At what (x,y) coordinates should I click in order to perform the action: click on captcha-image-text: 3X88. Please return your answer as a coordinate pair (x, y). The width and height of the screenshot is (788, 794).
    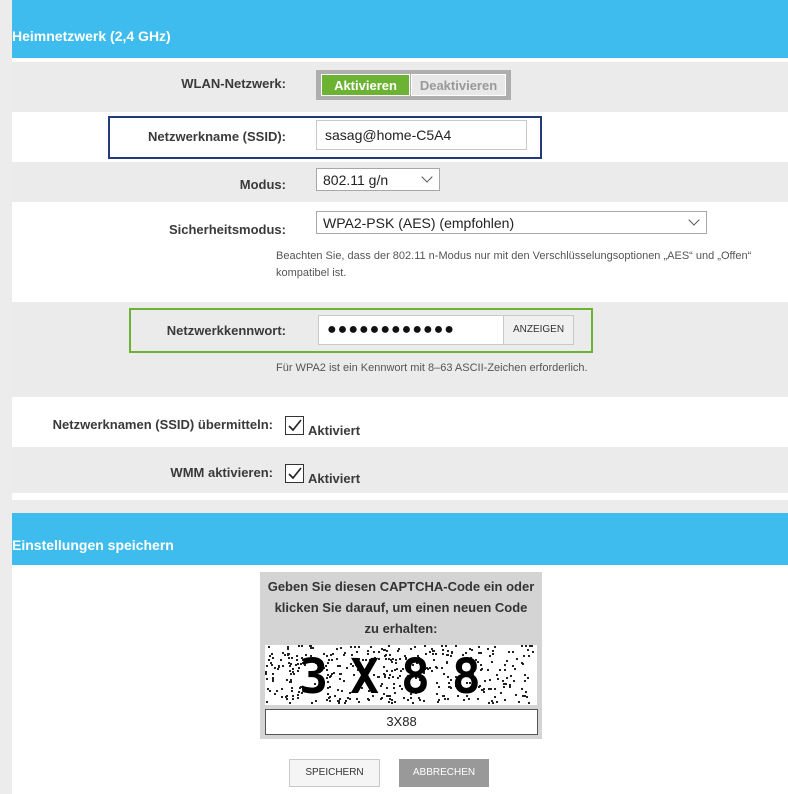
    Looking at the image, I should click on (401, 677).